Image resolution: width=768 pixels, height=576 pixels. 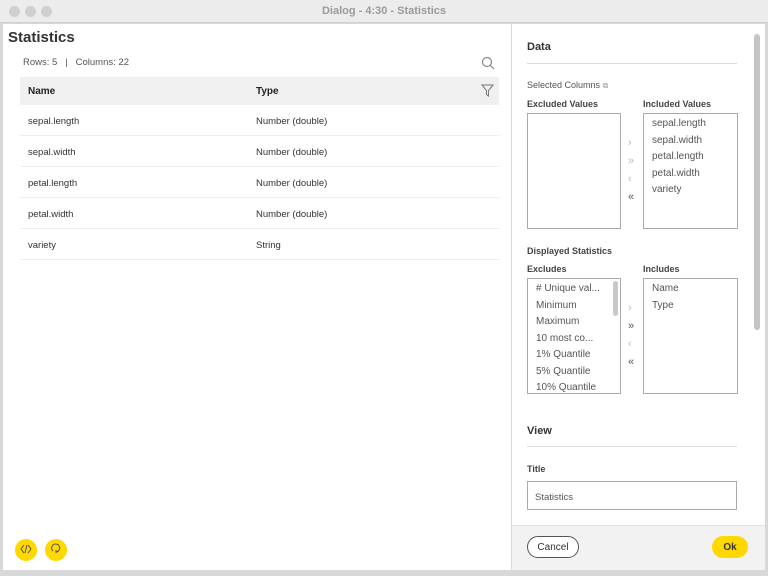 I want to click on list-item: Minimum, so click(x=578, y=306).